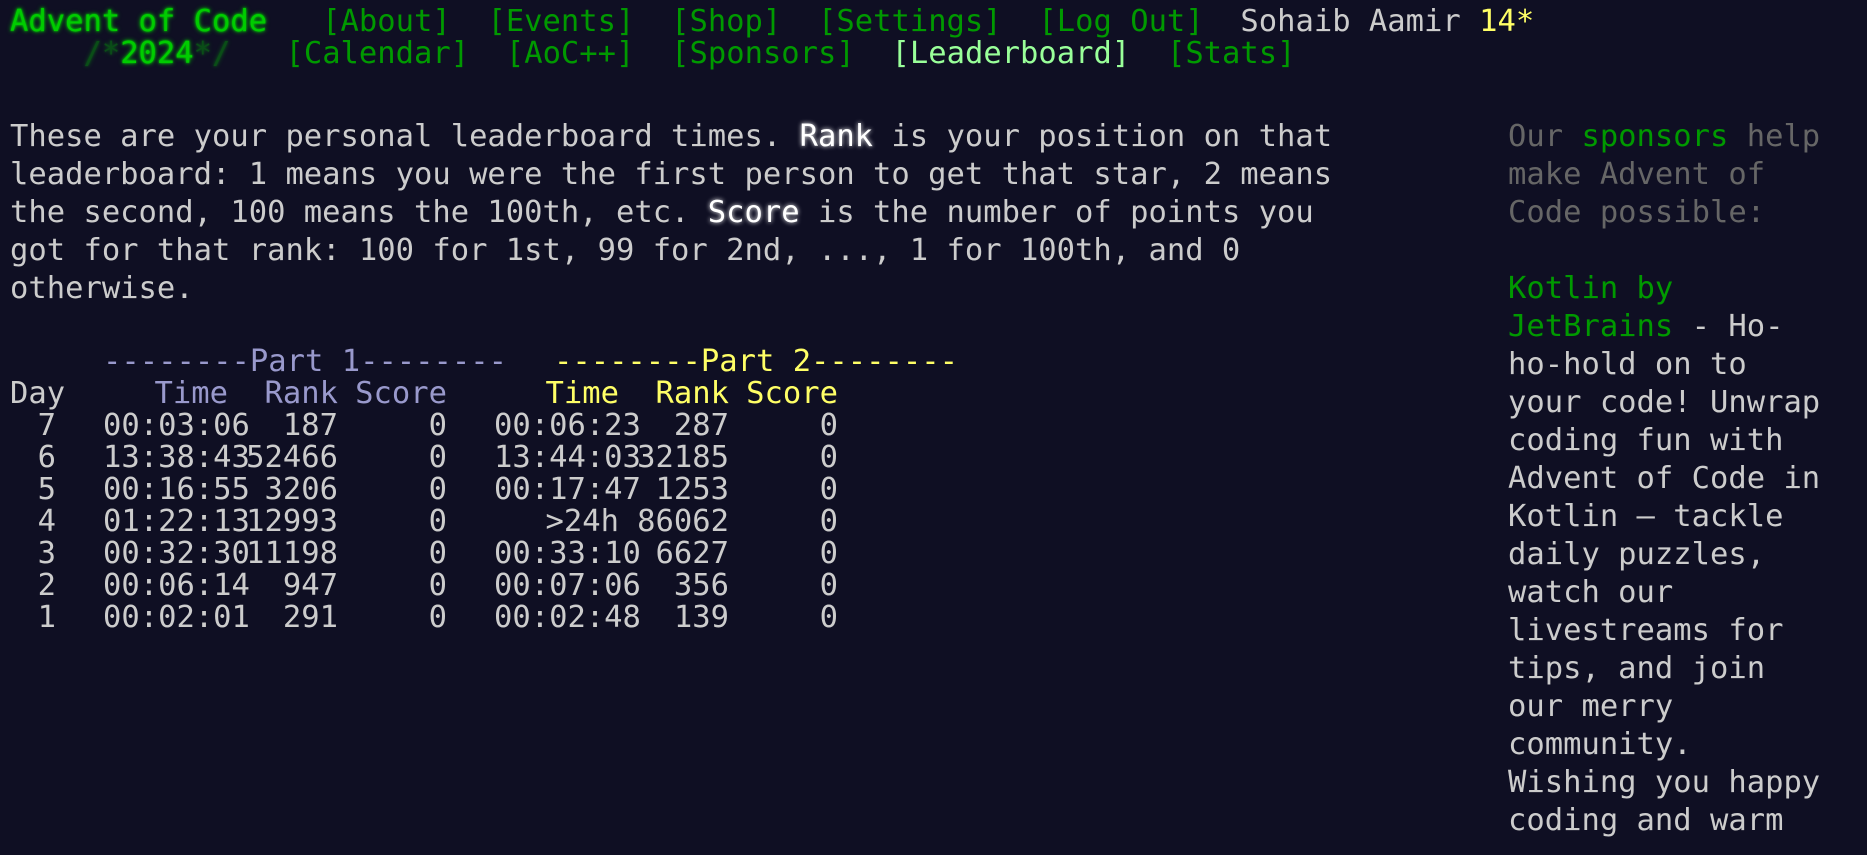 The width and height of the screenshot is (1867, 855). I want to click on nav-calendar: [Calendar], so click(377, 53).